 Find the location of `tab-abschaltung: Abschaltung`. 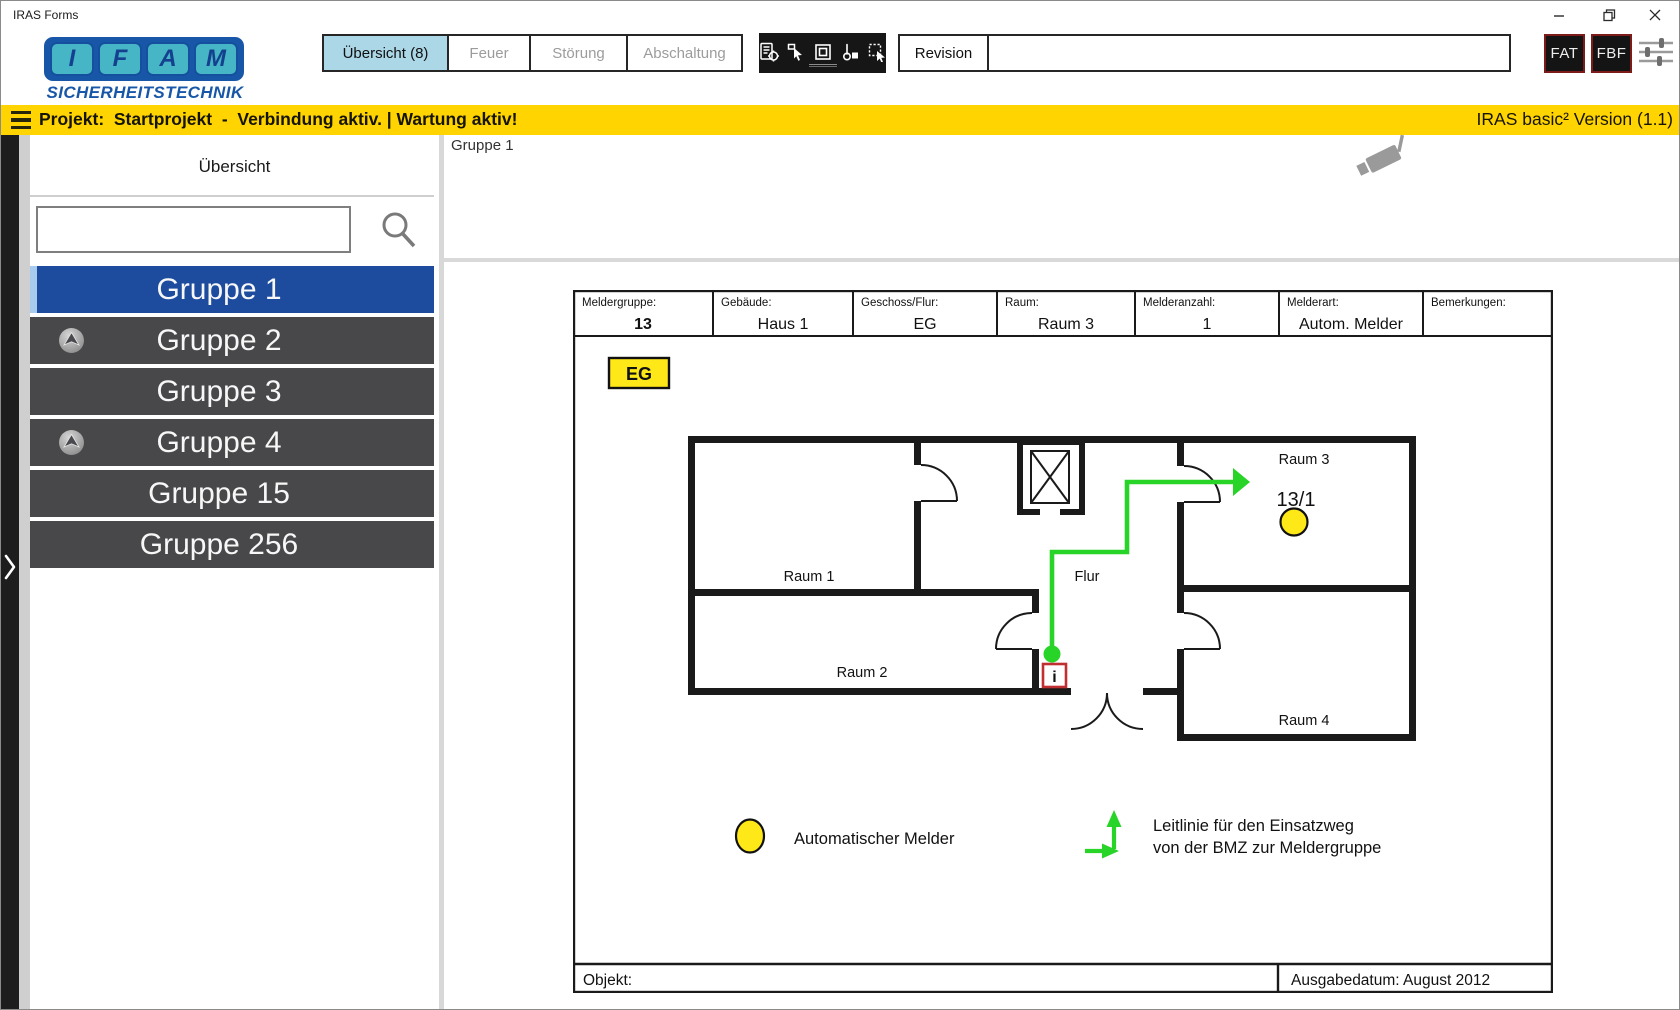

tab-abschaltung: Abschaltung is located at coordinates (684, 53).